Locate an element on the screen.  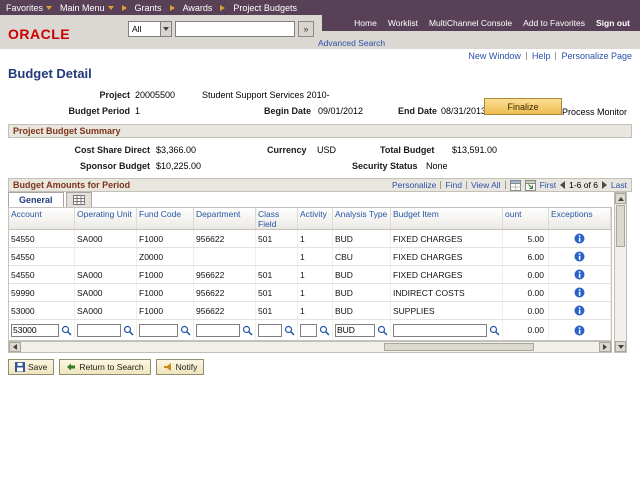
arrow-right-icon is located at coordinates (605, 347).